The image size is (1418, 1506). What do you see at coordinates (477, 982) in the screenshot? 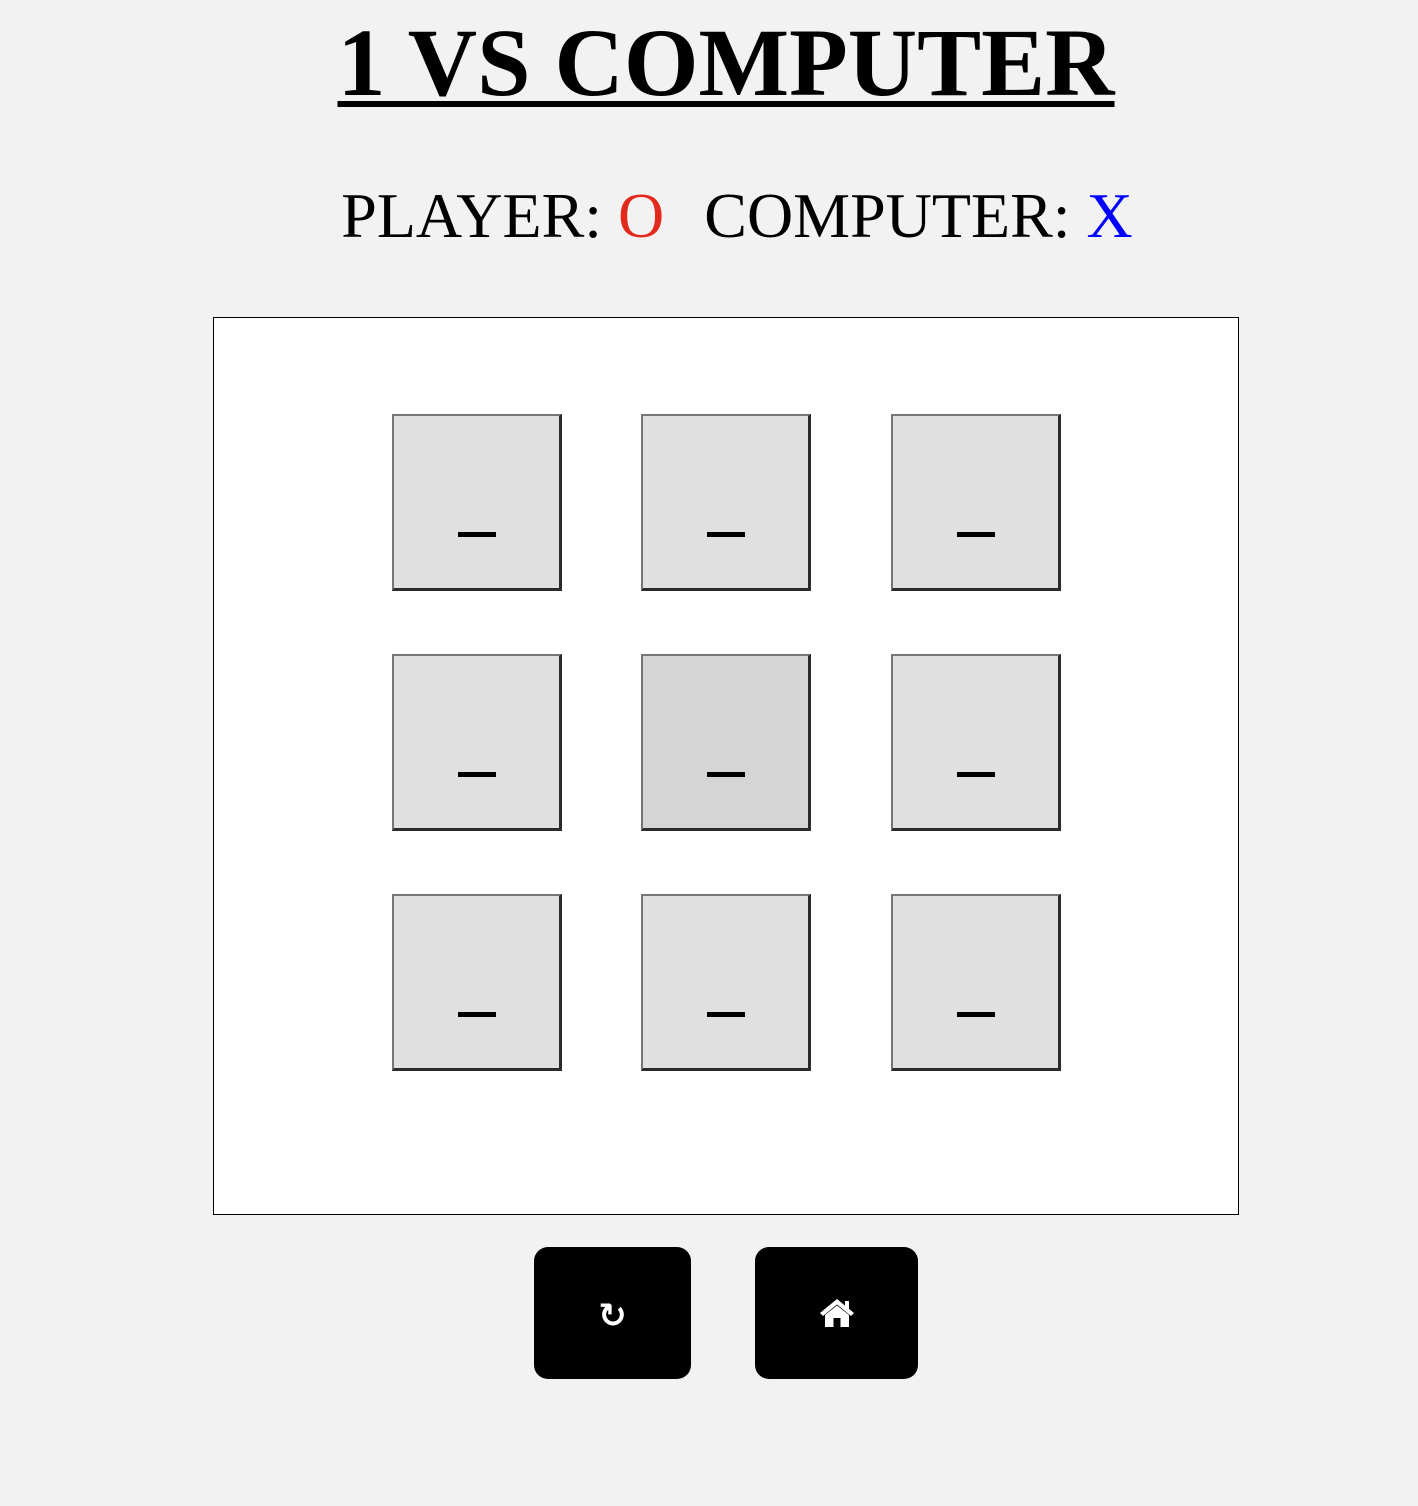
I see `board-cell-7: _` at bounding box center [477, 982].